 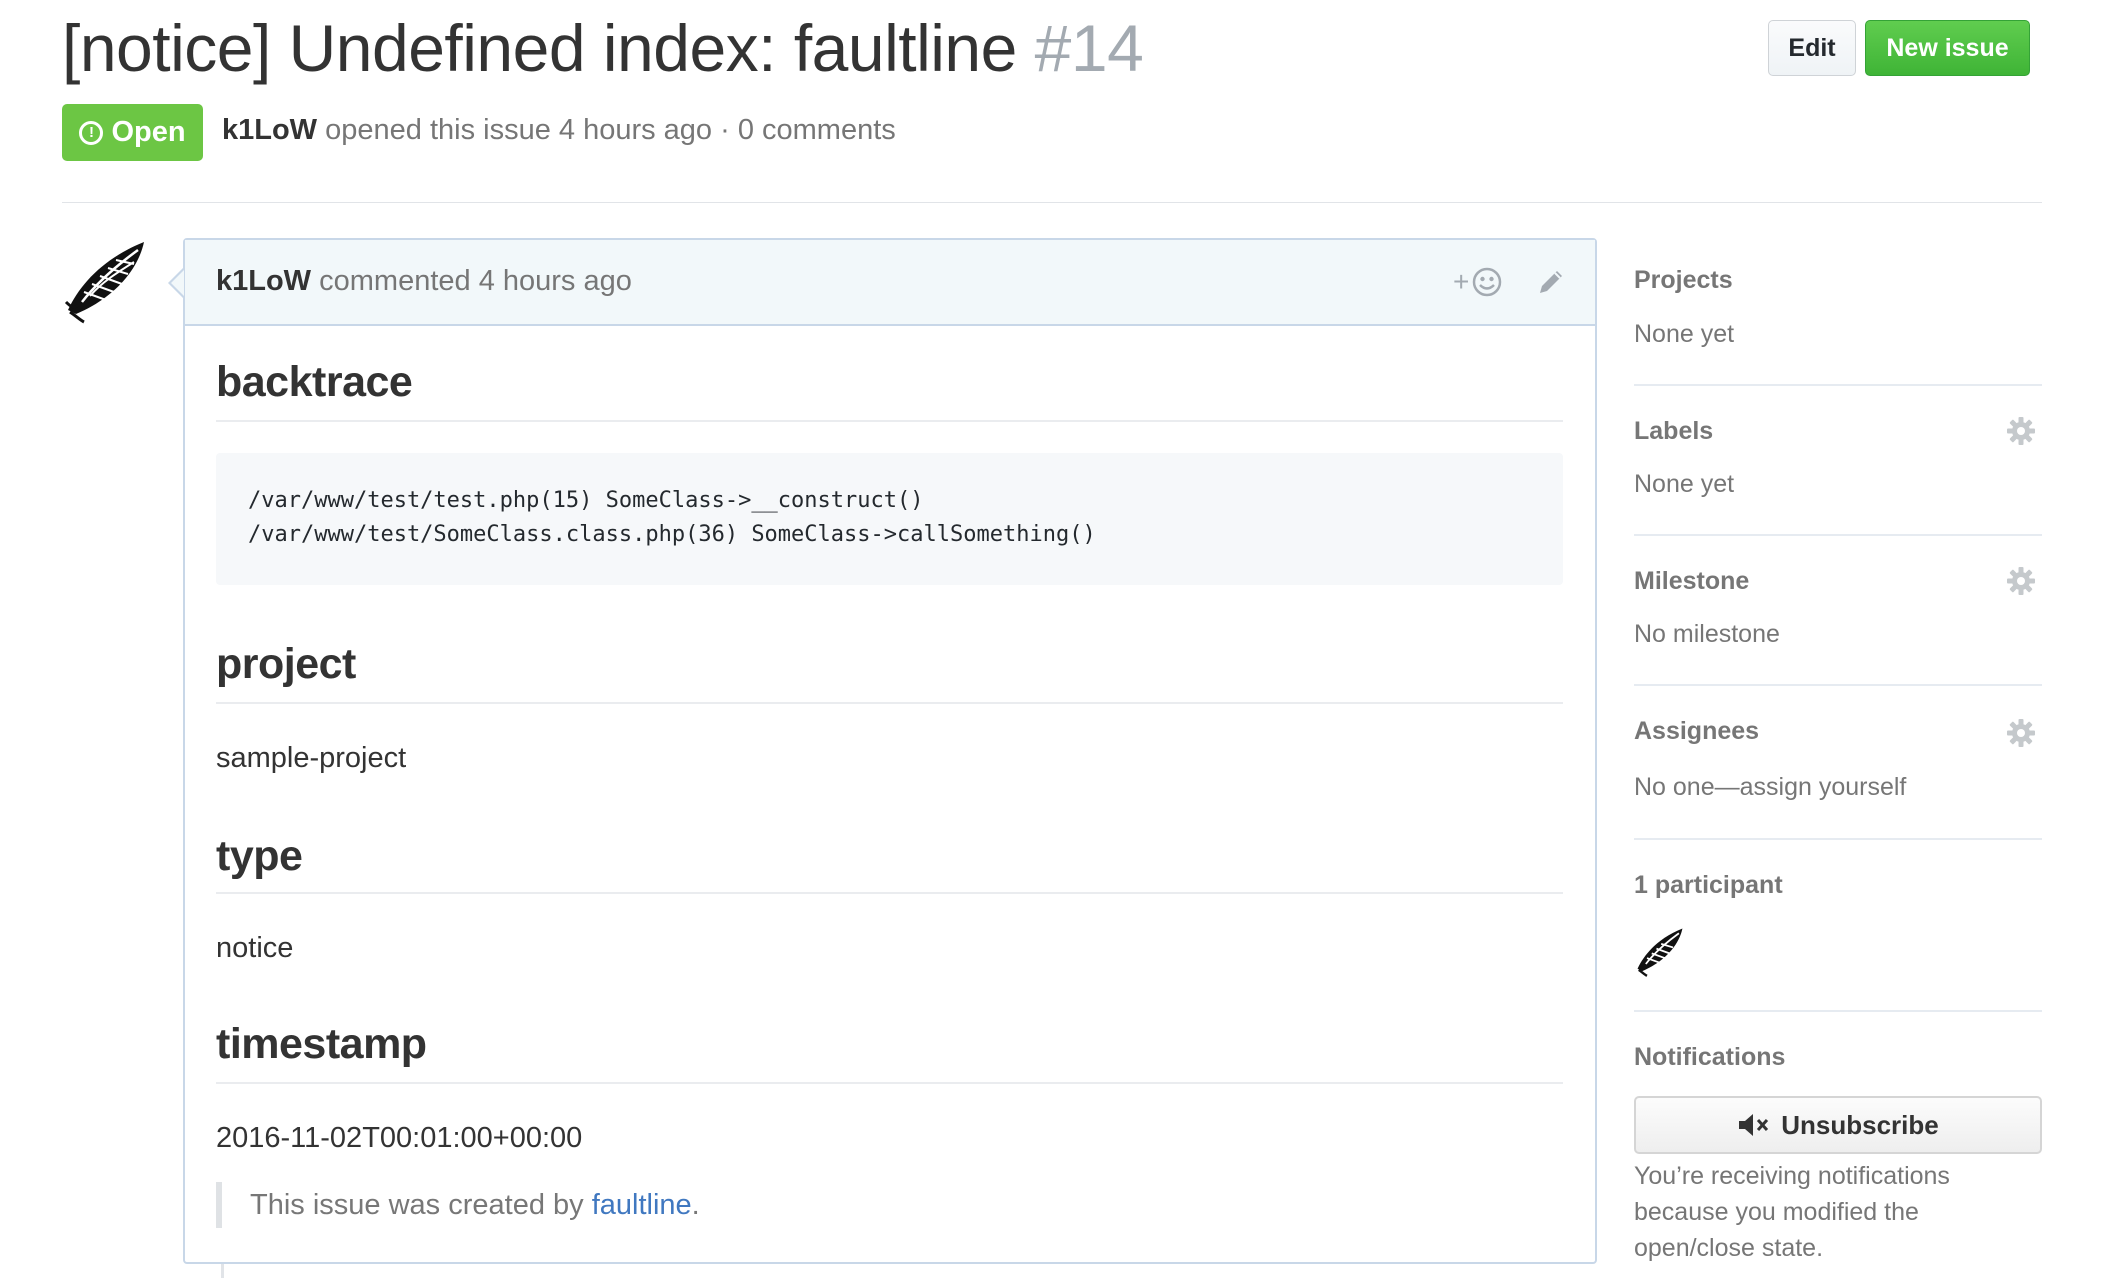 What do you see at coordinates (1684, 334) in the screenshot?
I see `projects-value: None yet` at bounding box center [1684, 334].